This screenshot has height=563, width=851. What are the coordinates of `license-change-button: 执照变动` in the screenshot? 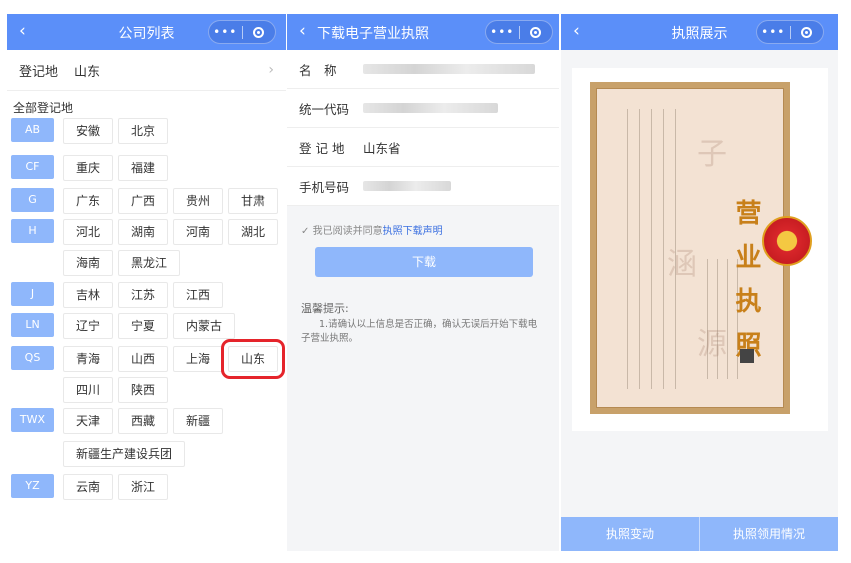 It's located at (630, 534).